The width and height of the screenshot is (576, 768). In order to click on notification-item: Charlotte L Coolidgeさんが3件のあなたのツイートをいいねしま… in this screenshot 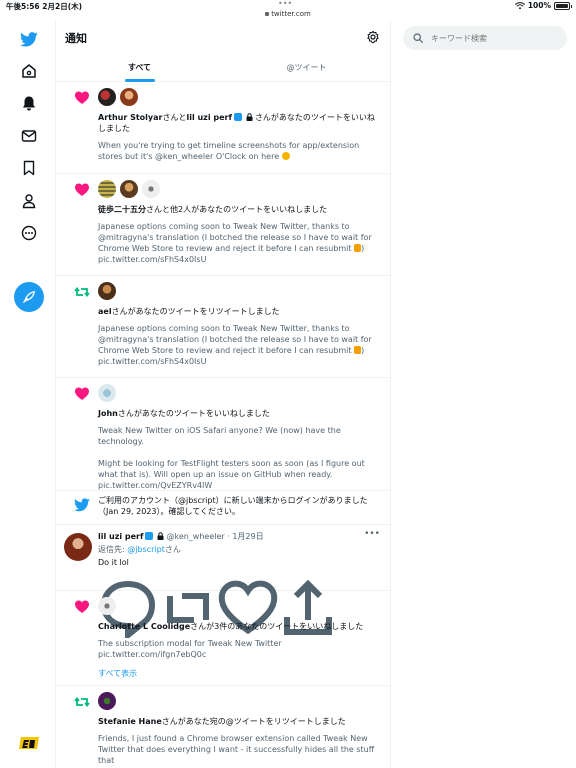, I will do `click(223, 638)`.